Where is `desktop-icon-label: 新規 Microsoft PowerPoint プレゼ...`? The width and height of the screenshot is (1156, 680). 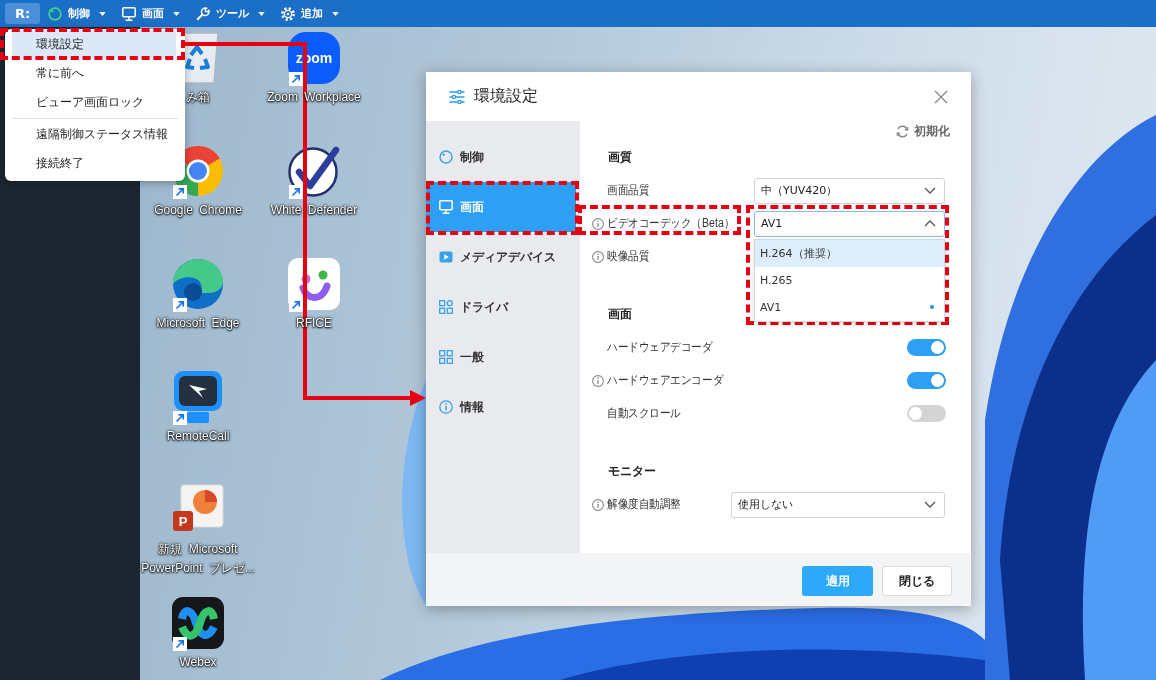 desktop-icon-label: 新規 Microsoft PowerPoint プレゼ... is located at coordinates (198, 559).